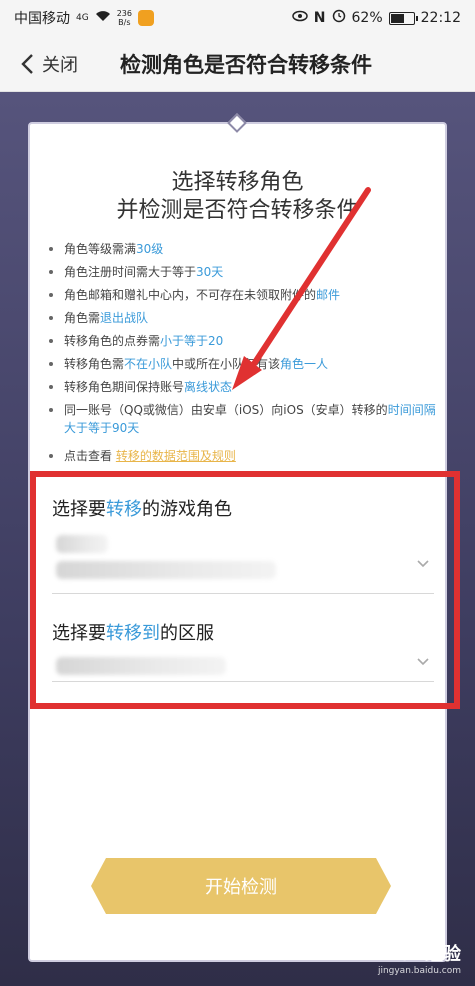 This screenshot has height=986, width=475. I want to click on baidu-watermark: Bai 经验 jingyan.baidu.com, so click(419, 958).